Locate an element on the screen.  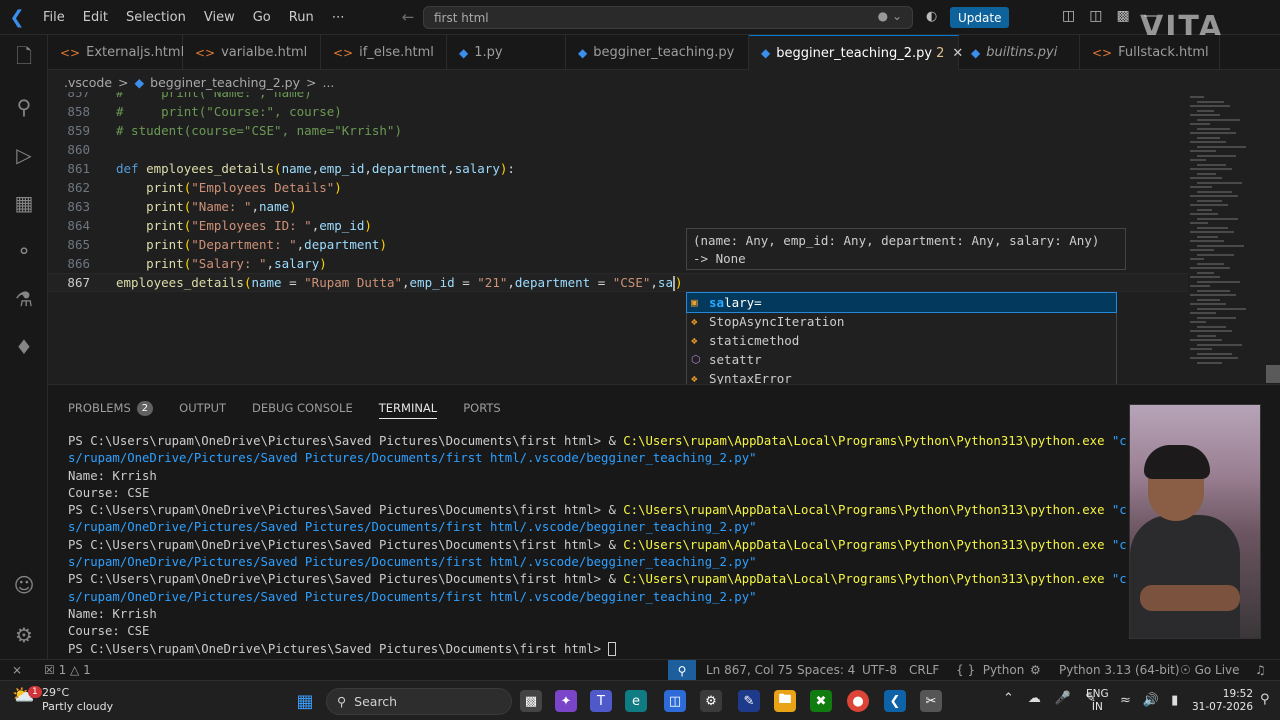
layout-icon: ◫ is located at coordinates (1068, 16).